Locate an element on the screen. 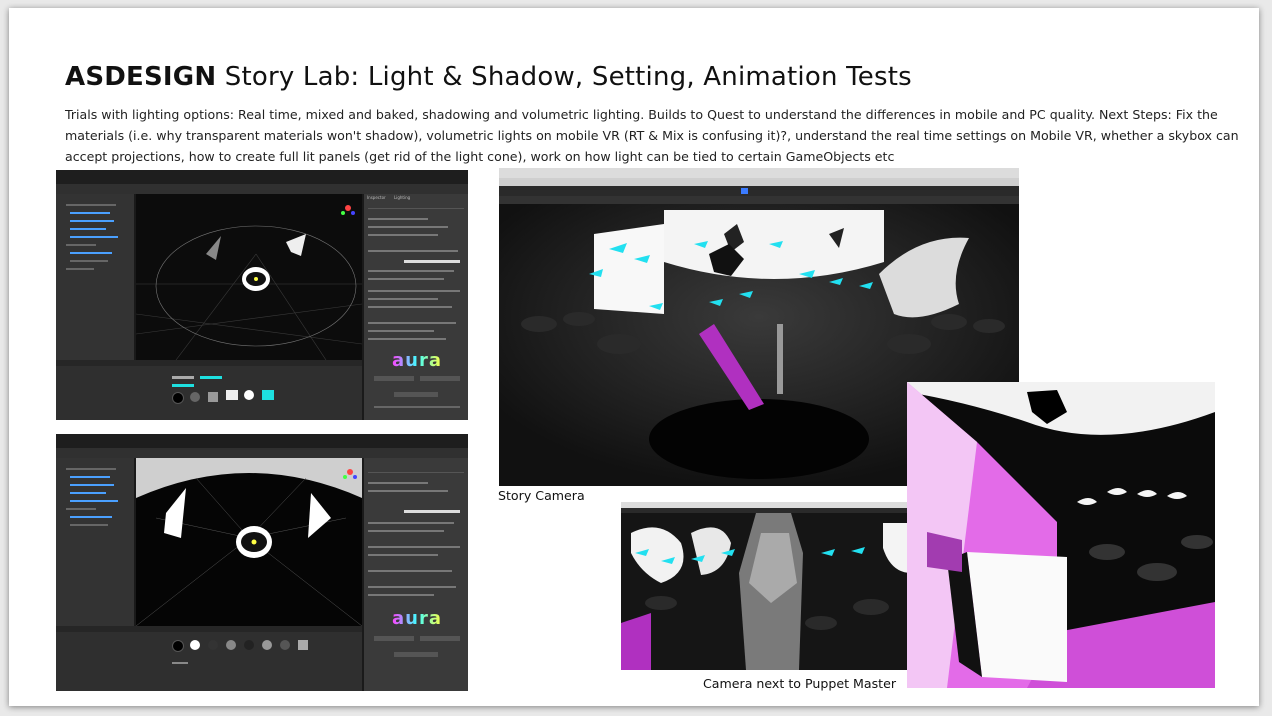  inspector-panel: aura is located at coordinates (416, 574).